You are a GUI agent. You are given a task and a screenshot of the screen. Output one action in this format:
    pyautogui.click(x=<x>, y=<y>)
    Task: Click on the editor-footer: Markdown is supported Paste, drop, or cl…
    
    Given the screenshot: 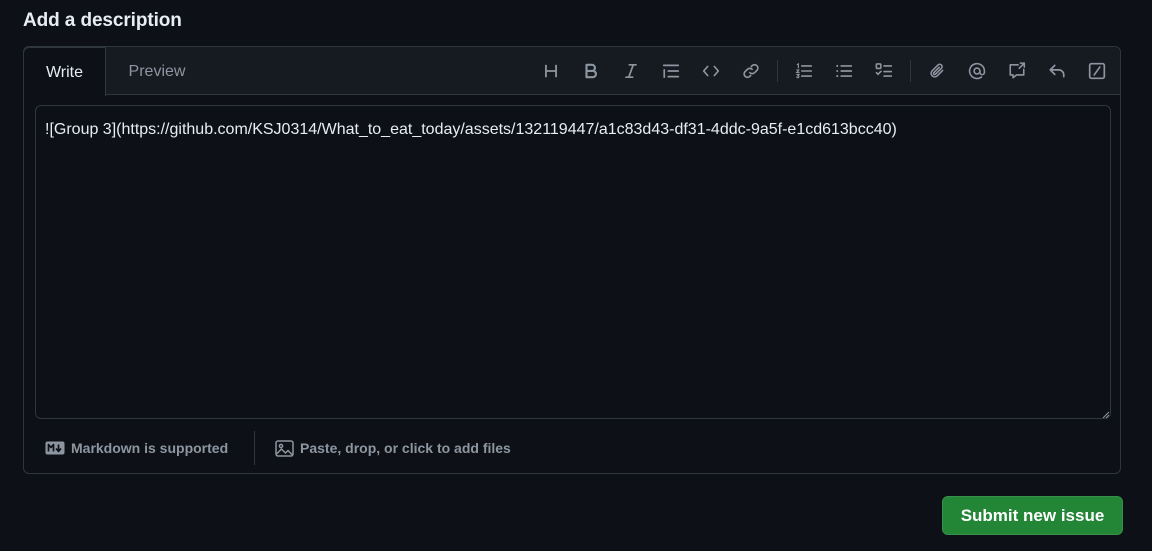 What is the action you would take?
    pyautogui.click(x=572, y=448)
    